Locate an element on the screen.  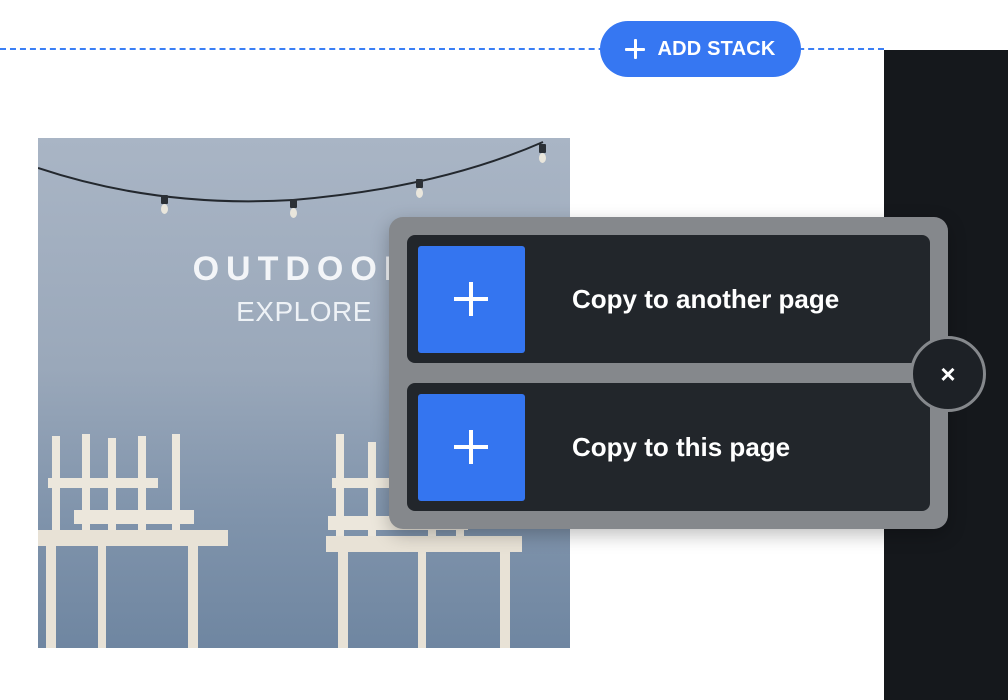
add-stack-button: ADD STACK is located at coordinates (700, 49).